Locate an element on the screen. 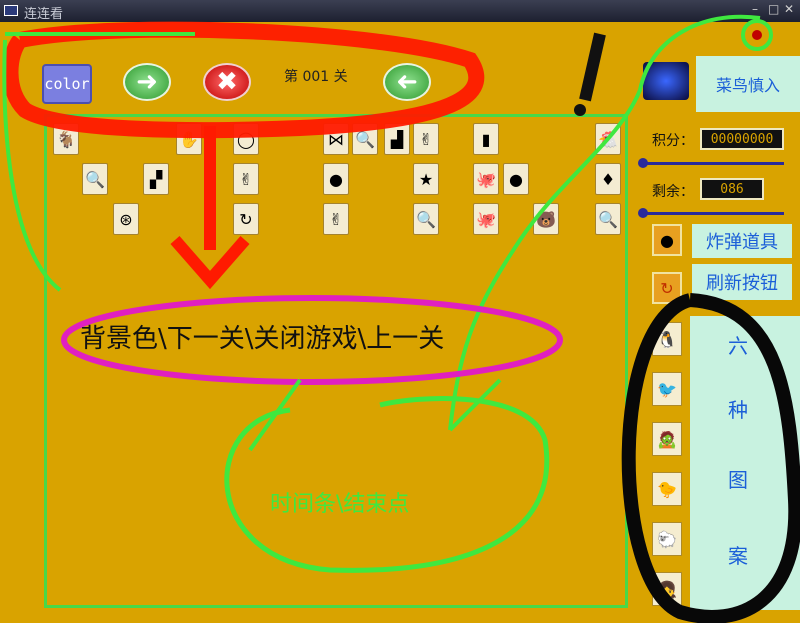 The image size is (800, 623). tile-star: ★ is located at coordinates (426, 179).